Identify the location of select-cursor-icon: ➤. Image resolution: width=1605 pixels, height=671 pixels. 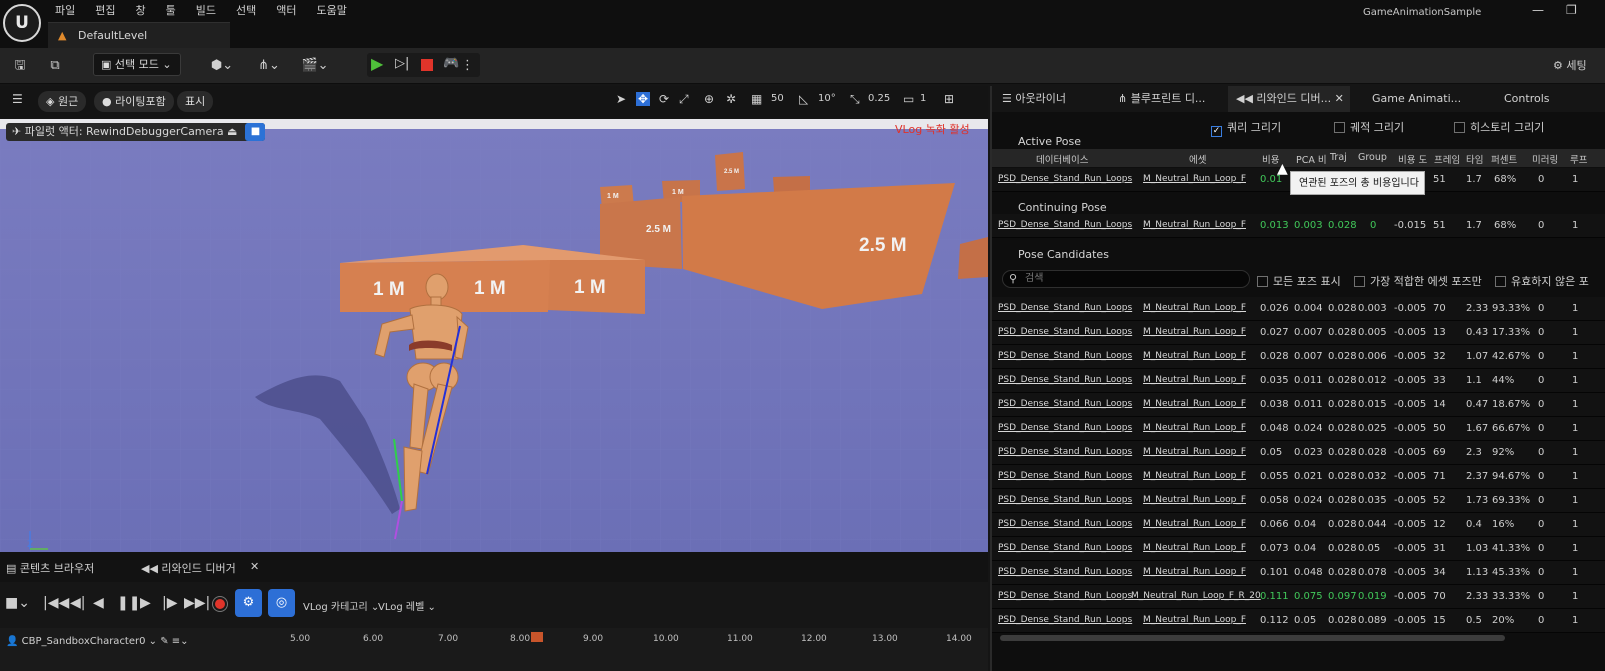
(621, 99).